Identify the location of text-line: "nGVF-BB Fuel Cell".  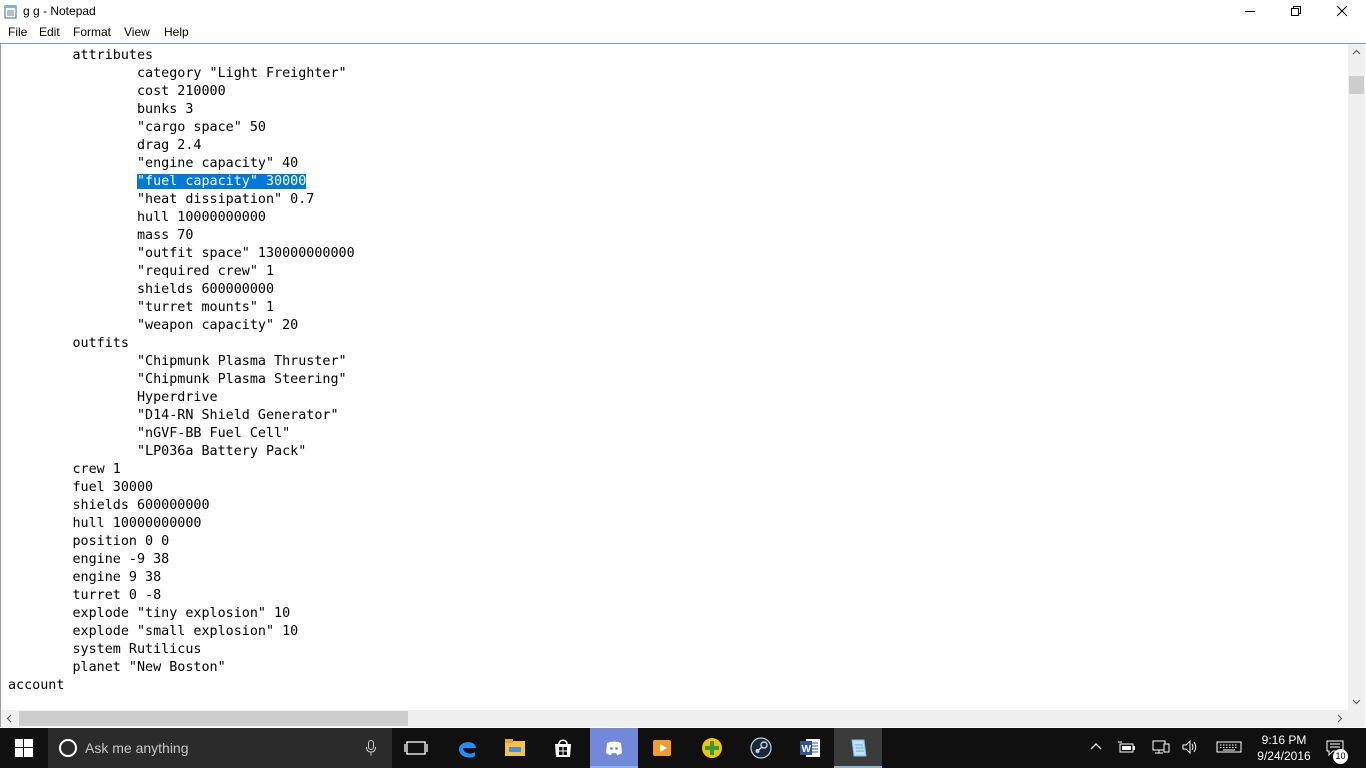
(149, 433).